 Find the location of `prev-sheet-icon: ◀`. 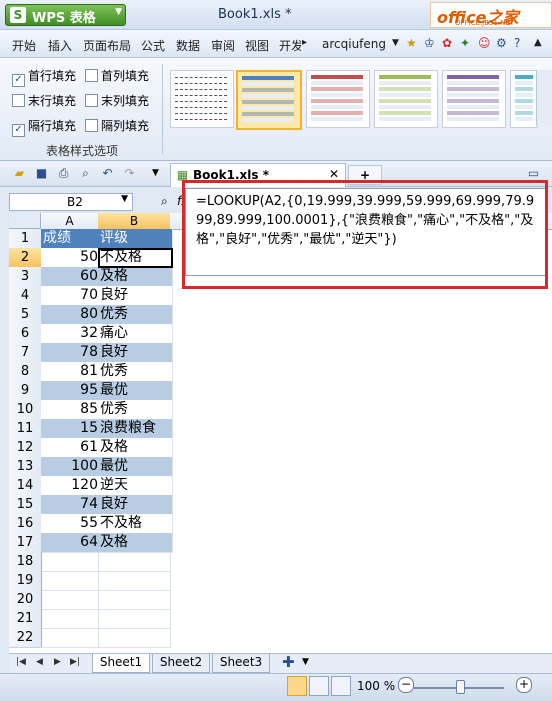

prev-sheet-icon: ◀ is located at coordinates (39, 662).